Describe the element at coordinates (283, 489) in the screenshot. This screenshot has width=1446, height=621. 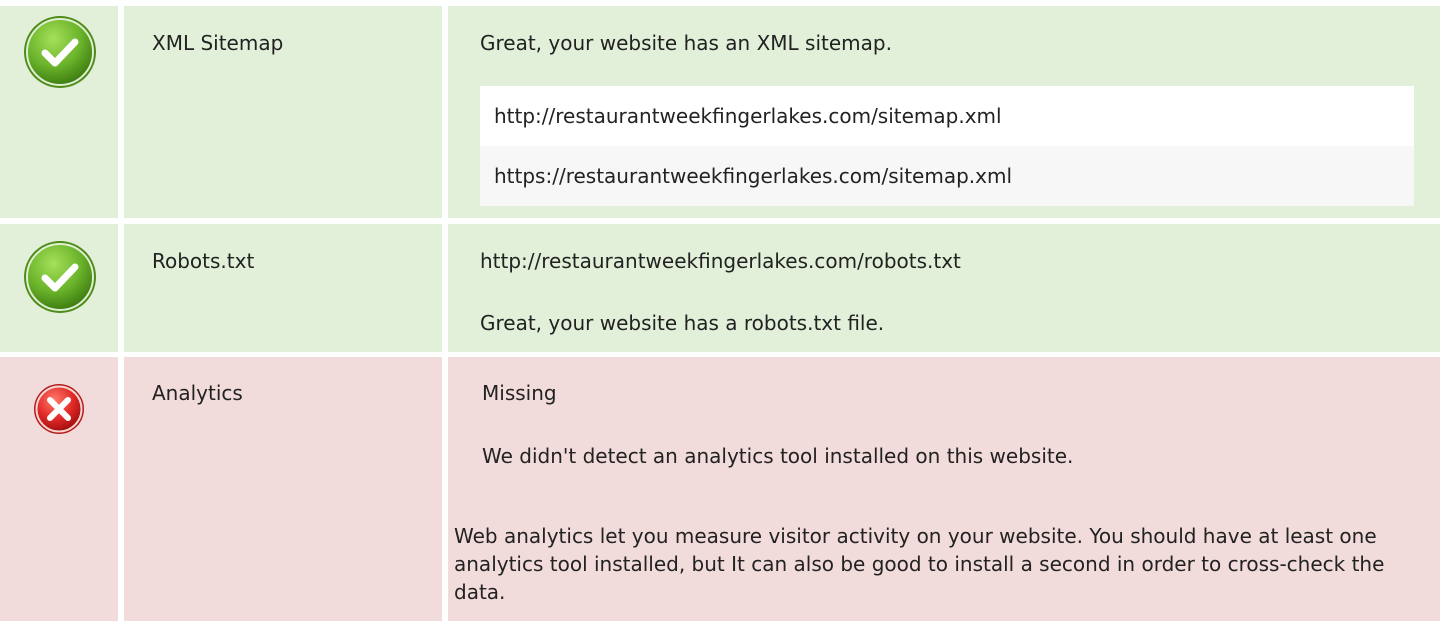
I see `label-cell: Analytics` at that location.